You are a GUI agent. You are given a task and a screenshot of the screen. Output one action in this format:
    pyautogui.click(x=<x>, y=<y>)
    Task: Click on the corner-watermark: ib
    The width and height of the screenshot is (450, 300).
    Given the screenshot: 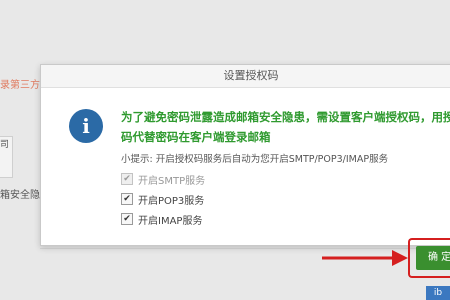 What is the action you would take?
    pyautogui.click(x=438, y=293)
    